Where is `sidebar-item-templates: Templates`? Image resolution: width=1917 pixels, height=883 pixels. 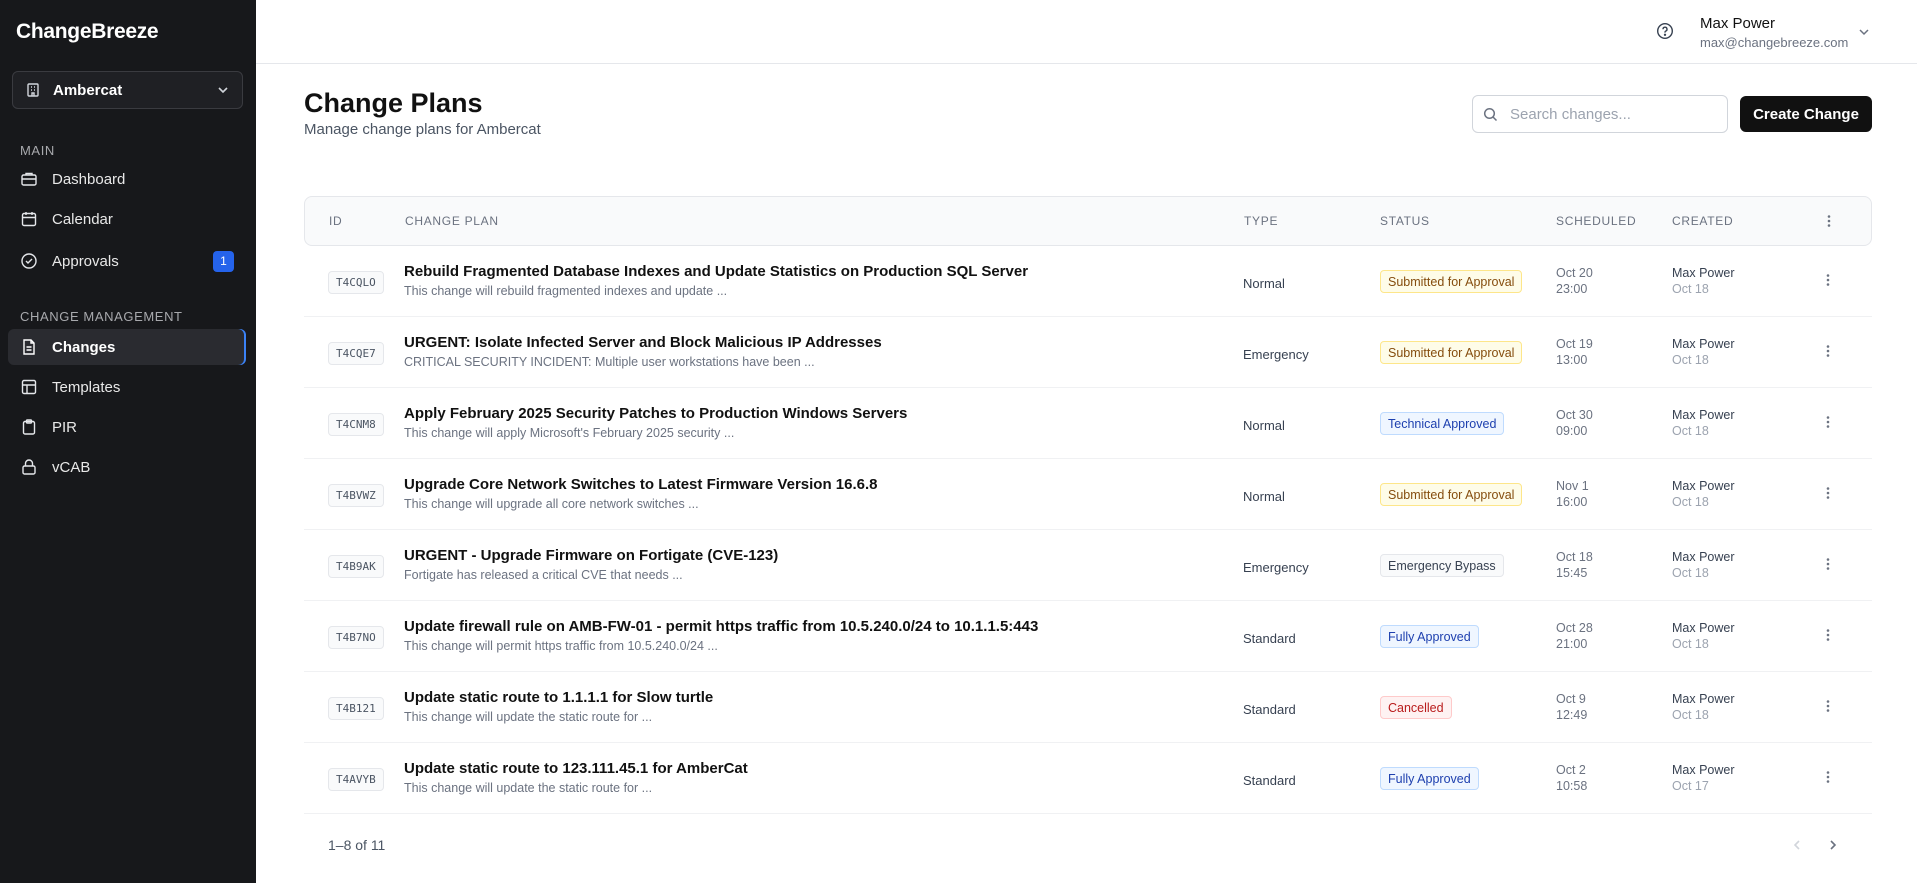
sidebar-item-templates: Templates is located at coordinates (127, 387).